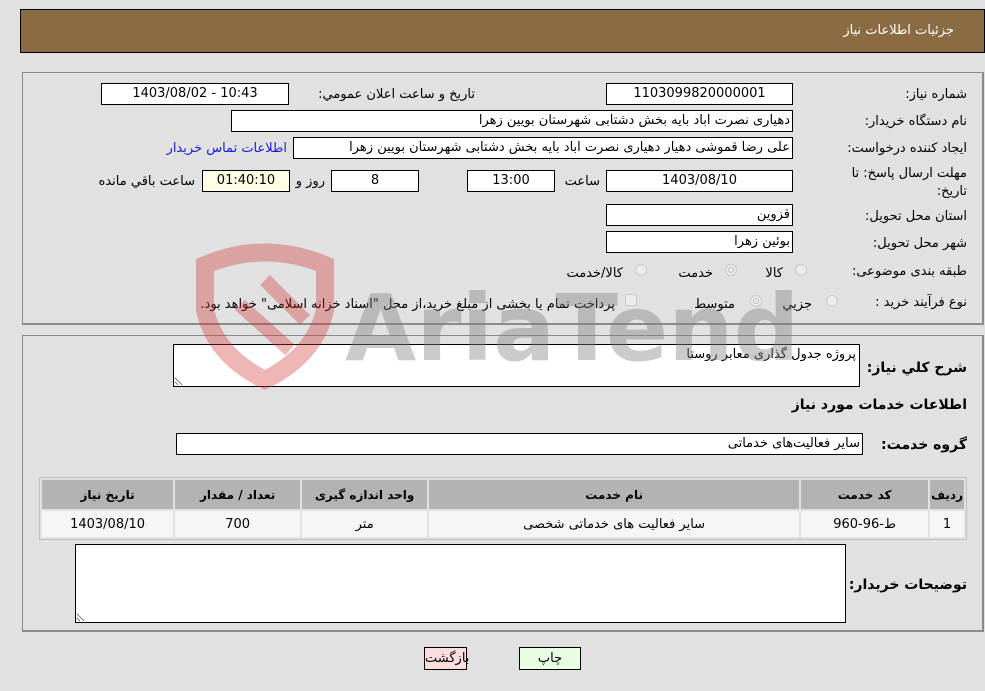  I want to click on province-label: استان محل تحویل:, so click(916, 216).